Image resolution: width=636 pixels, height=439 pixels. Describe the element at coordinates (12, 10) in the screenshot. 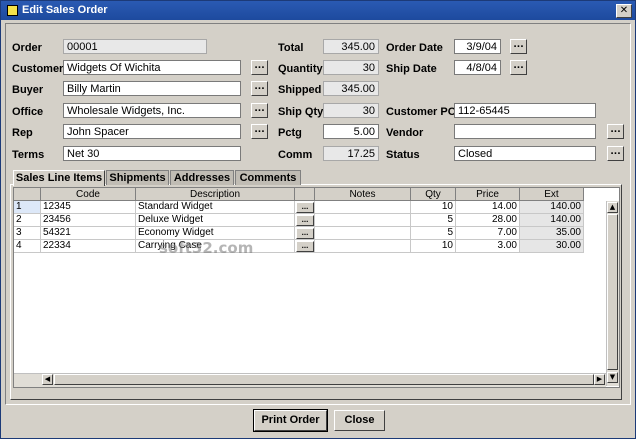

I see `app-icon` at that location.